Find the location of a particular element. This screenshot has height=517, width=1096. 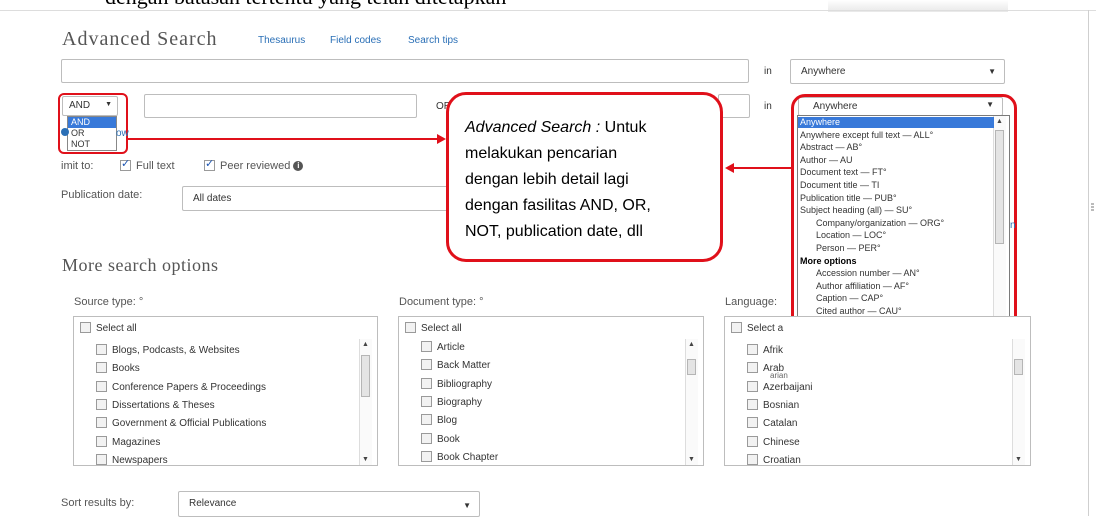

checkbox-item-label: Croatian is located at coordinates (782, 460).